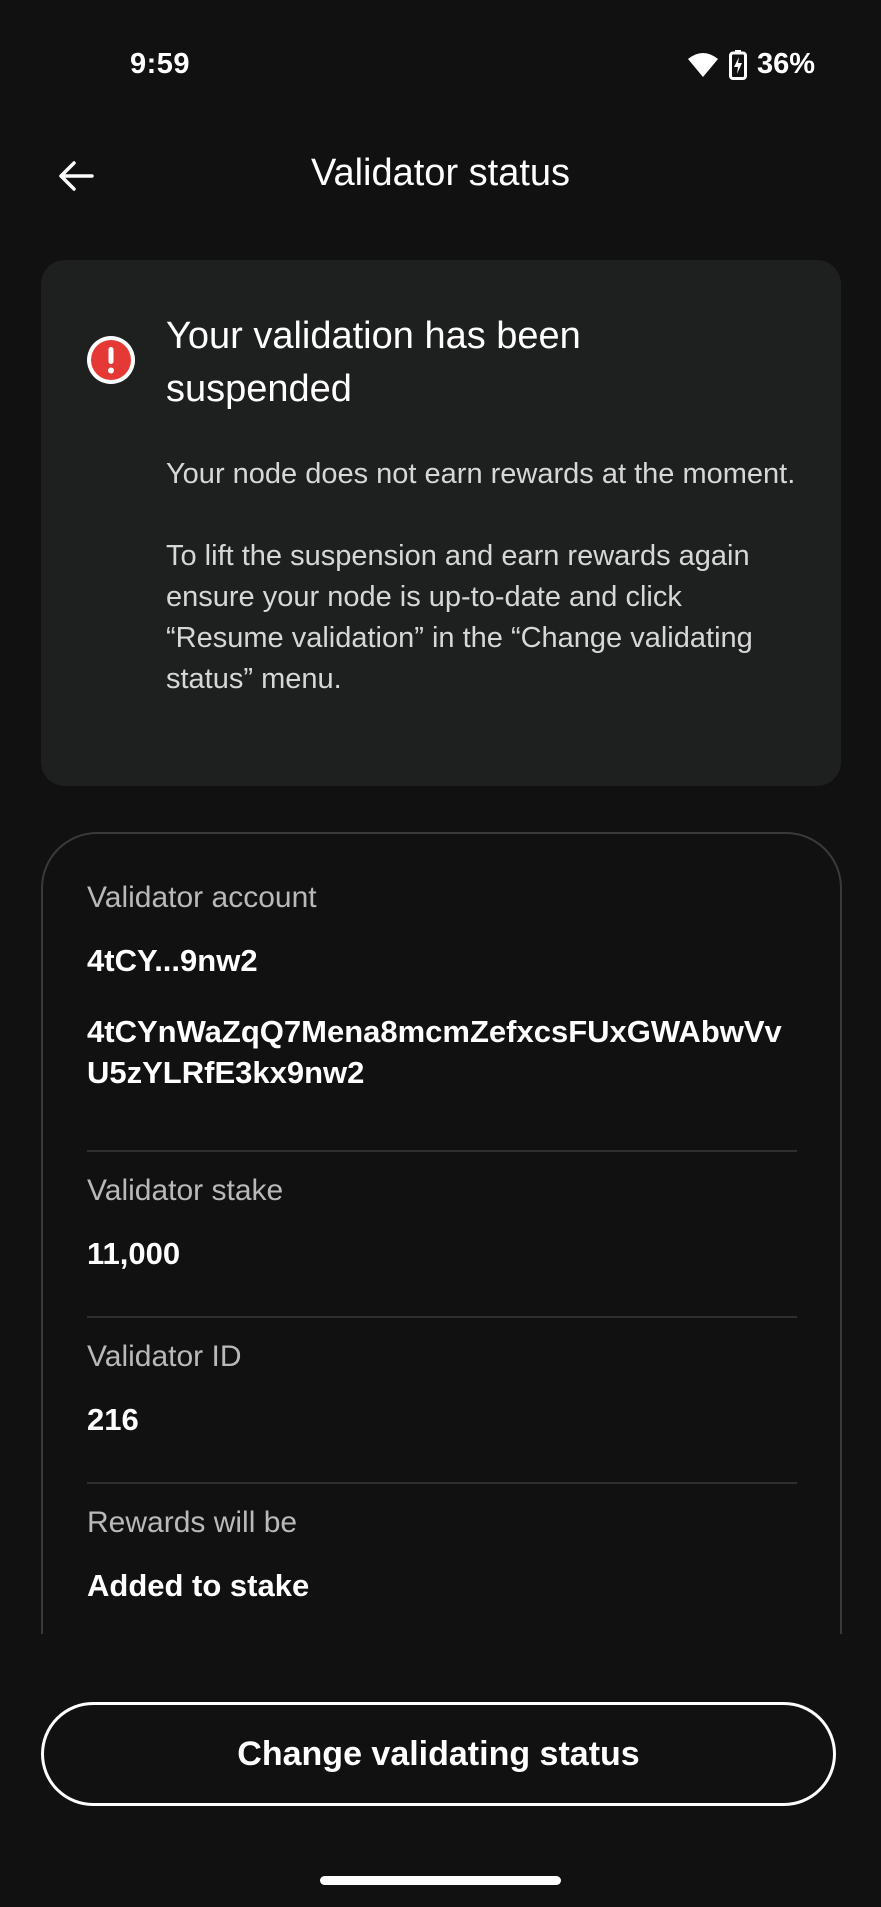 This screenshot has width=881, height=1907. What do you see at coordinates (111, 360) in the screenshot?
I see `alert-circle-icon` at bounding box center [111, 360].